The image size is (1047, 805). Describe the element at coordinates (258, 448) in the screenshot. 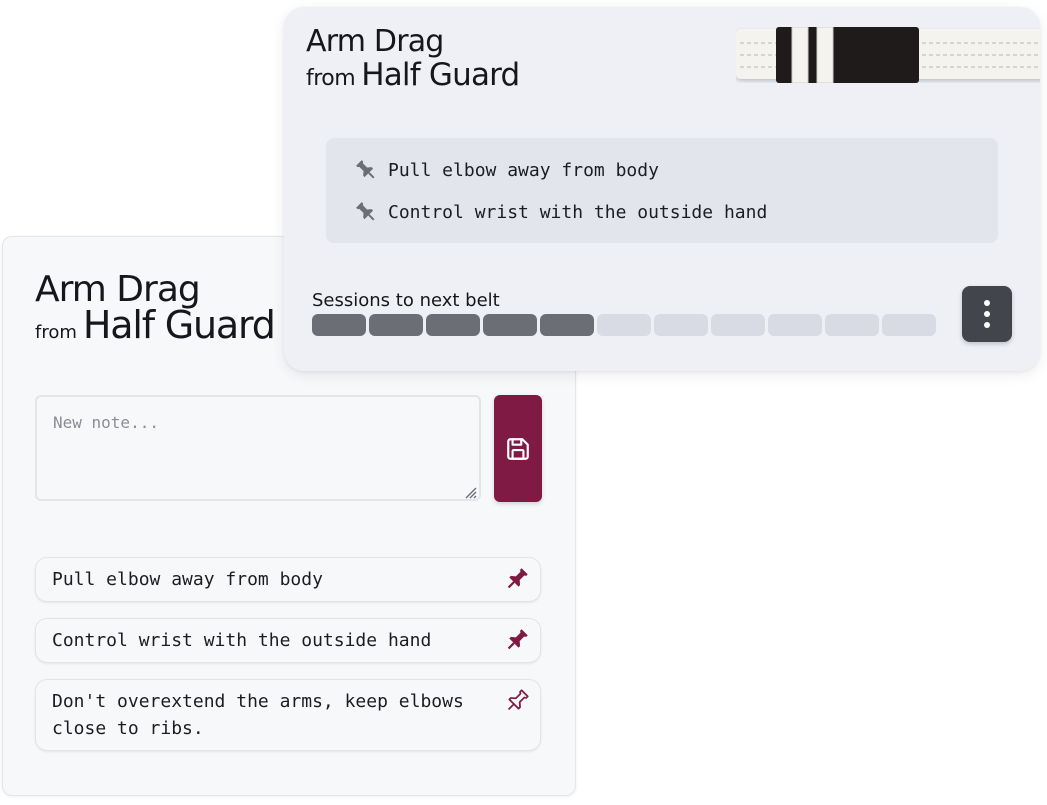

I see `new-note-input` at that location.